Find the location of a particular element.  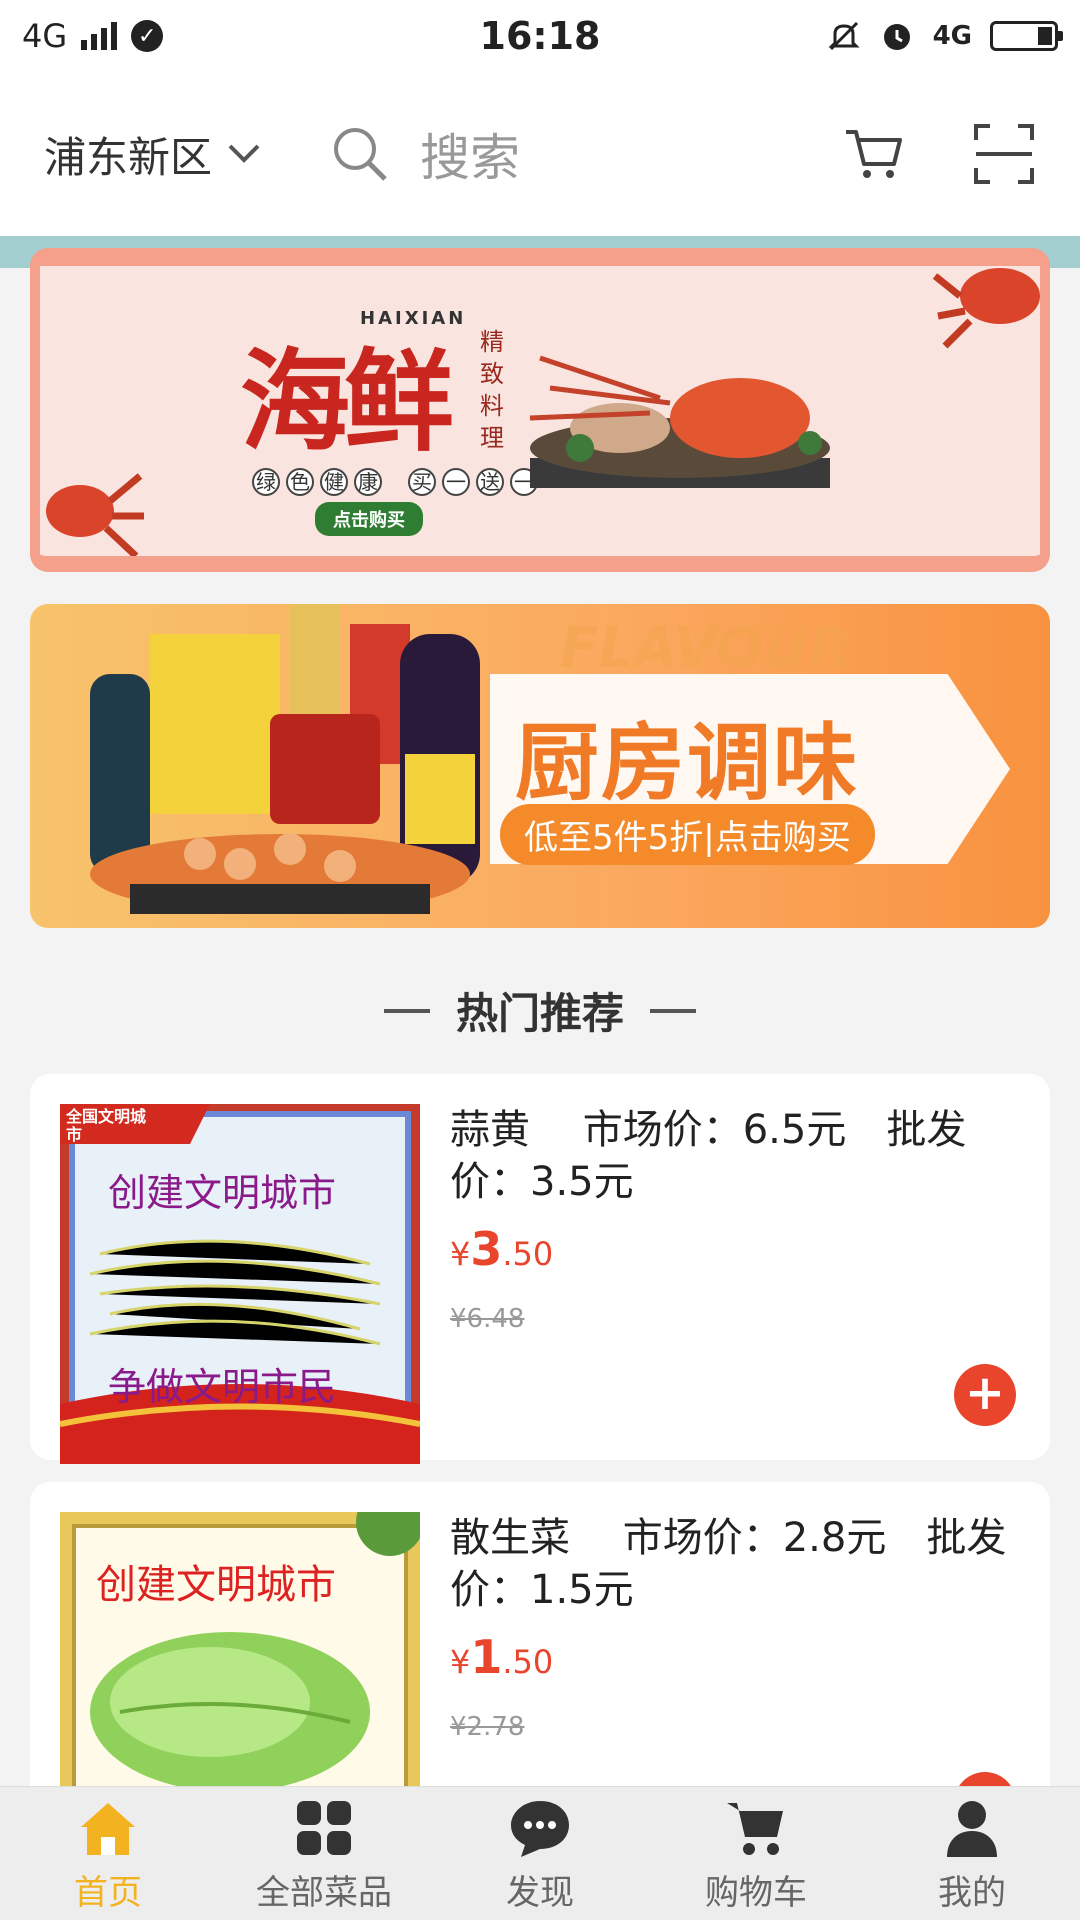

tab-profile: 我的 is located at coordinates (972, 1853).